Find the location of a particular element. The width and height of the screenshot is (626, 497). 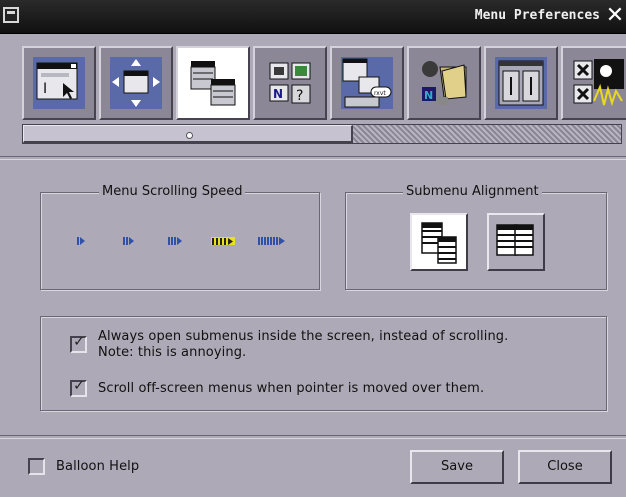

menu-preferences-button is located at coordinates (213, 83).